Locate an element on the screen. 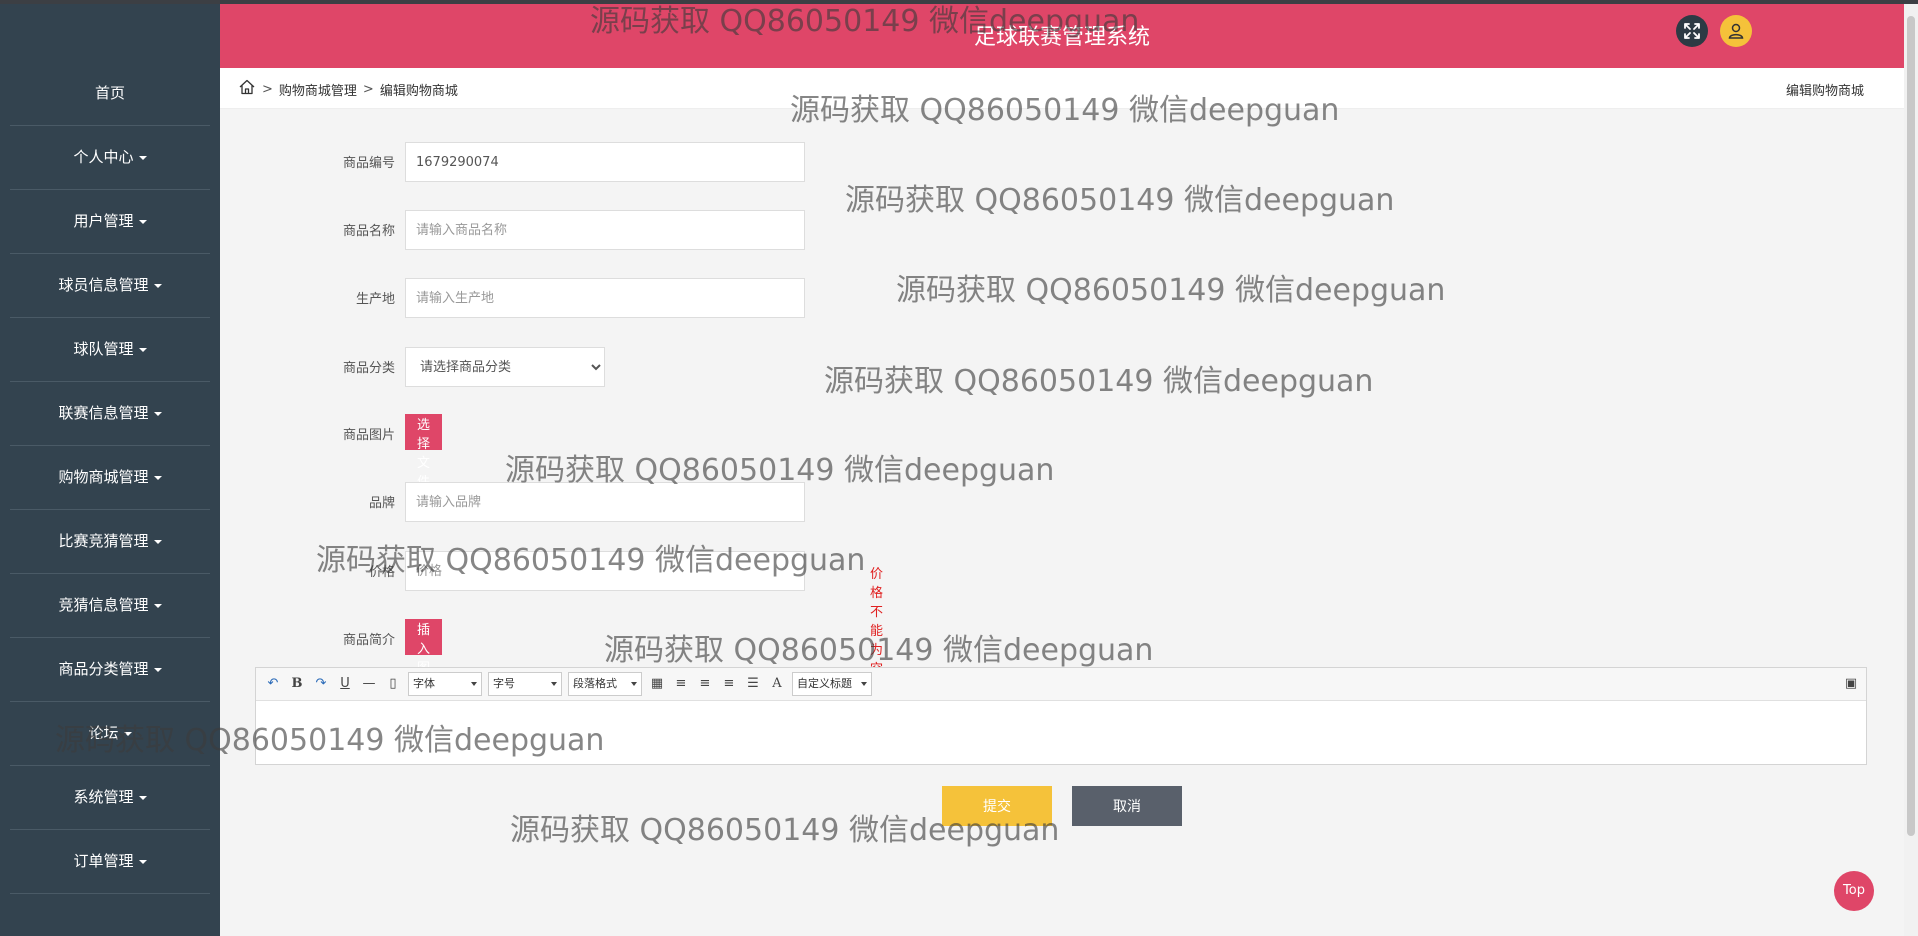 The width and height of the screenshot is (1918, 936). origin-label: 生产地 is located at coordinates (375, 299).